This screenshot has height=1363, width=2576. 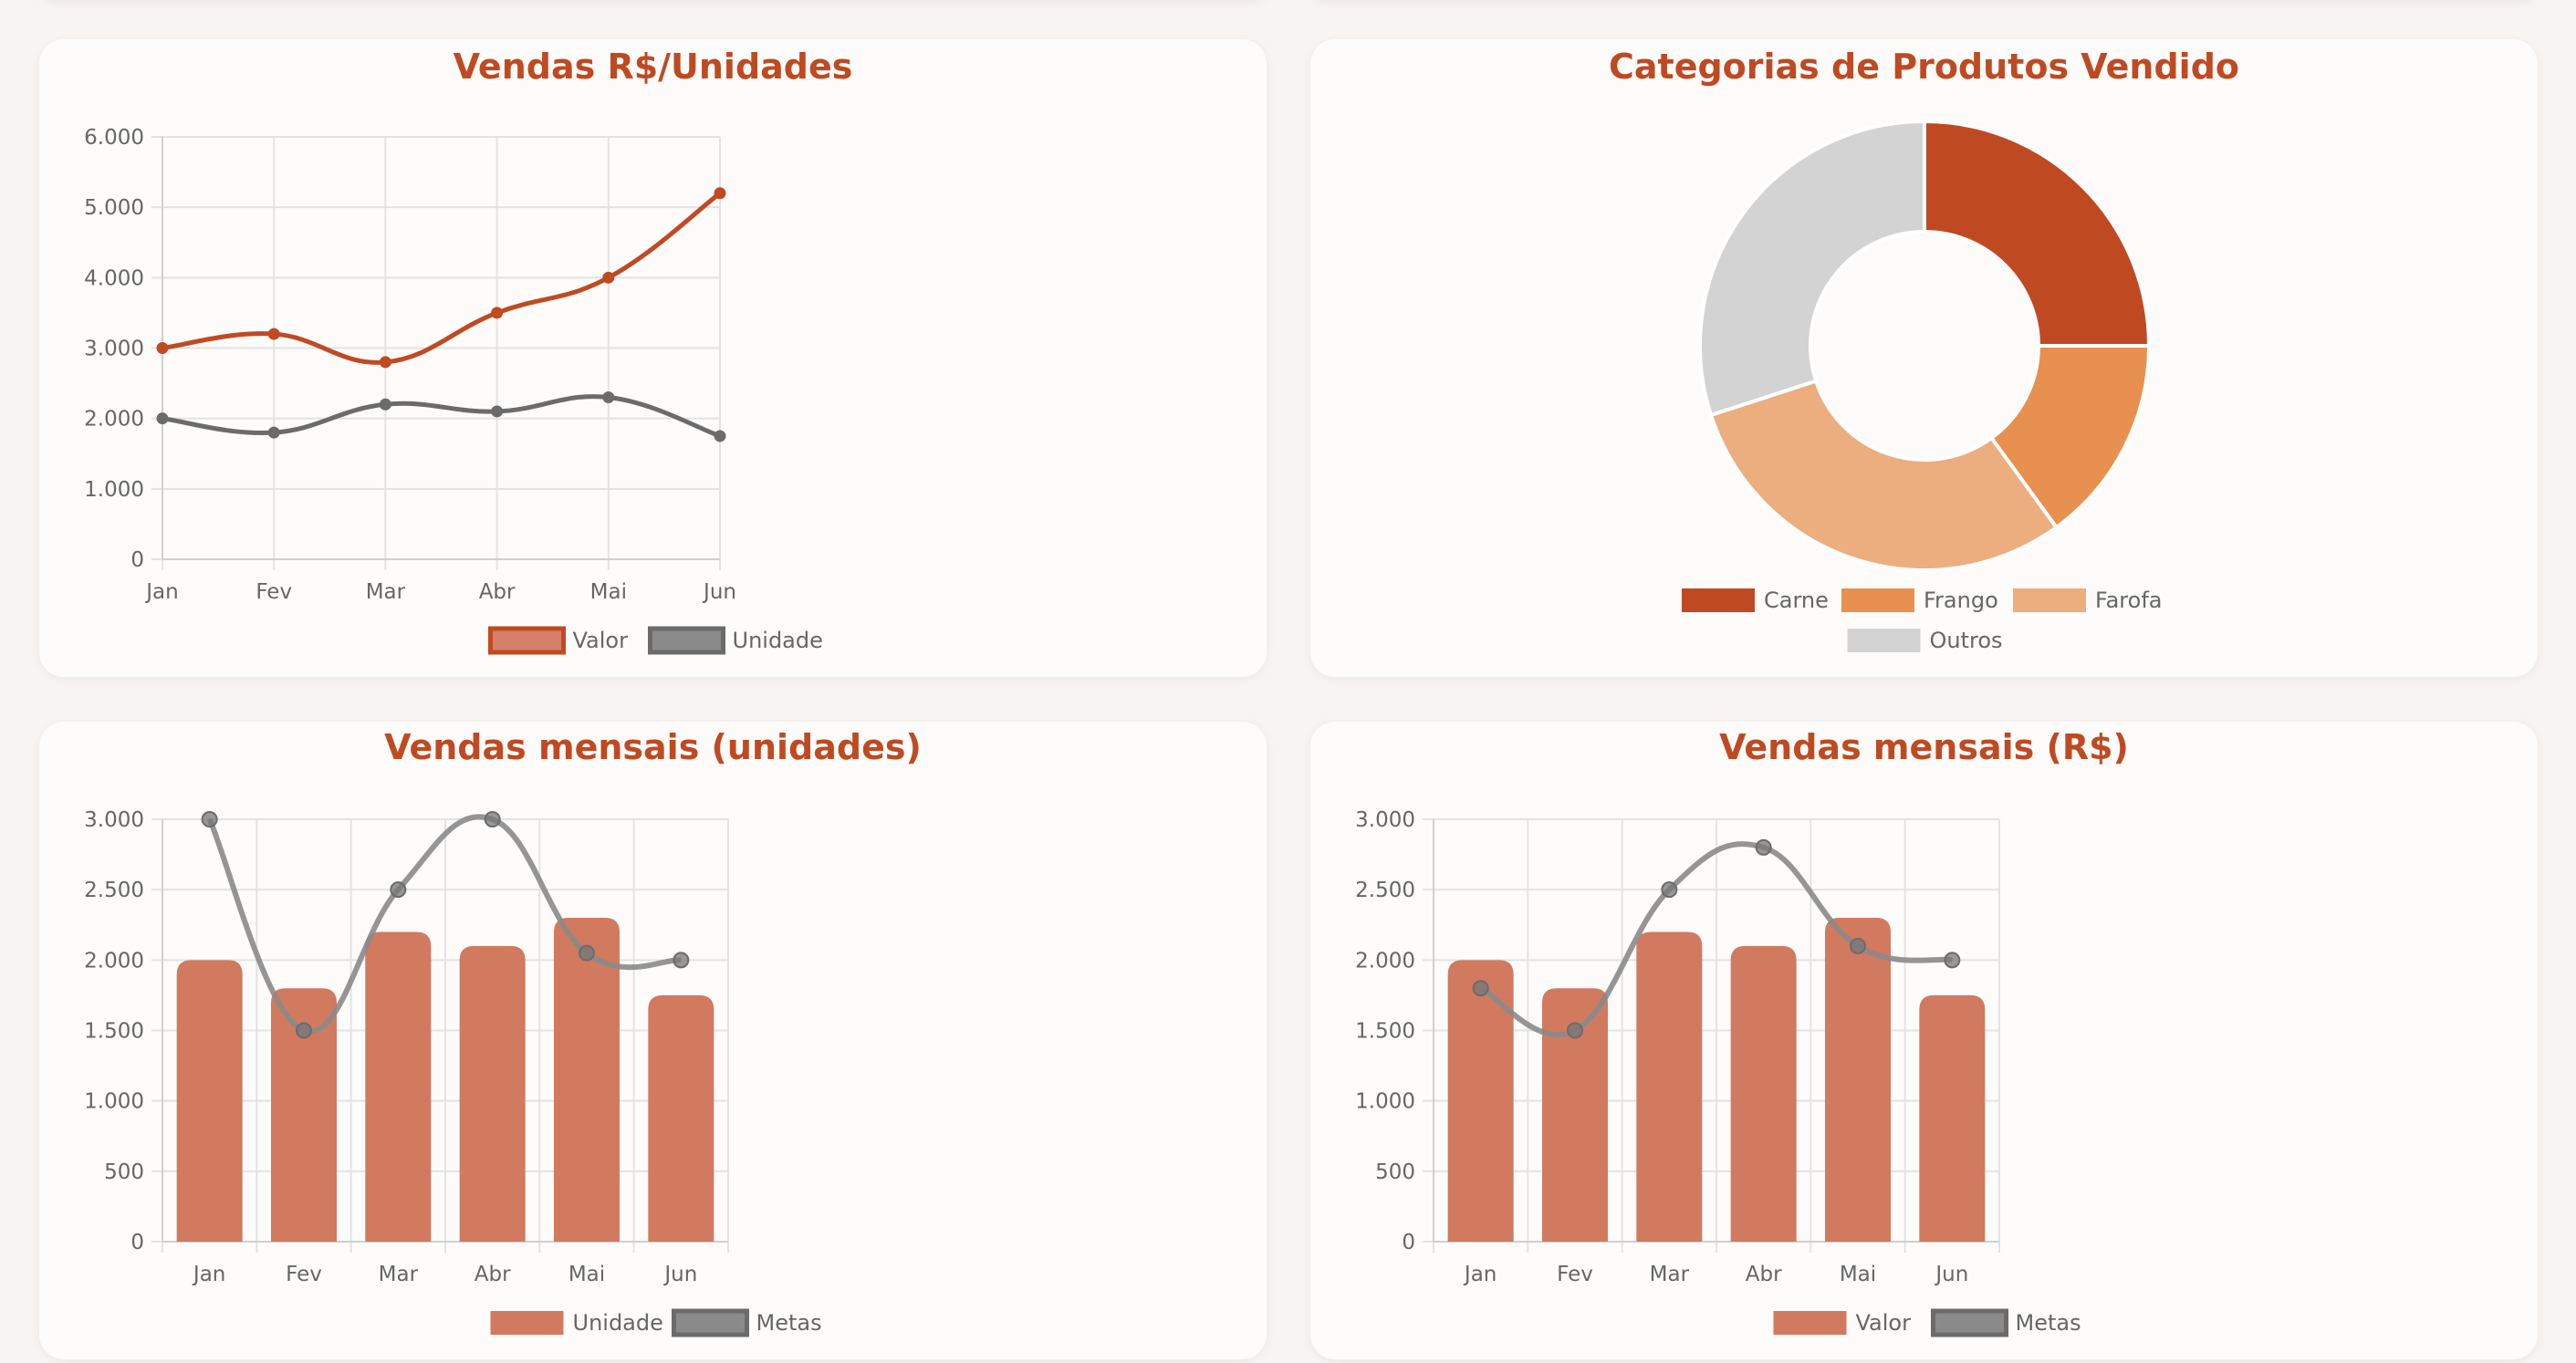 I want to click on pie-slice-farofa, so click(x=1884, y=475).